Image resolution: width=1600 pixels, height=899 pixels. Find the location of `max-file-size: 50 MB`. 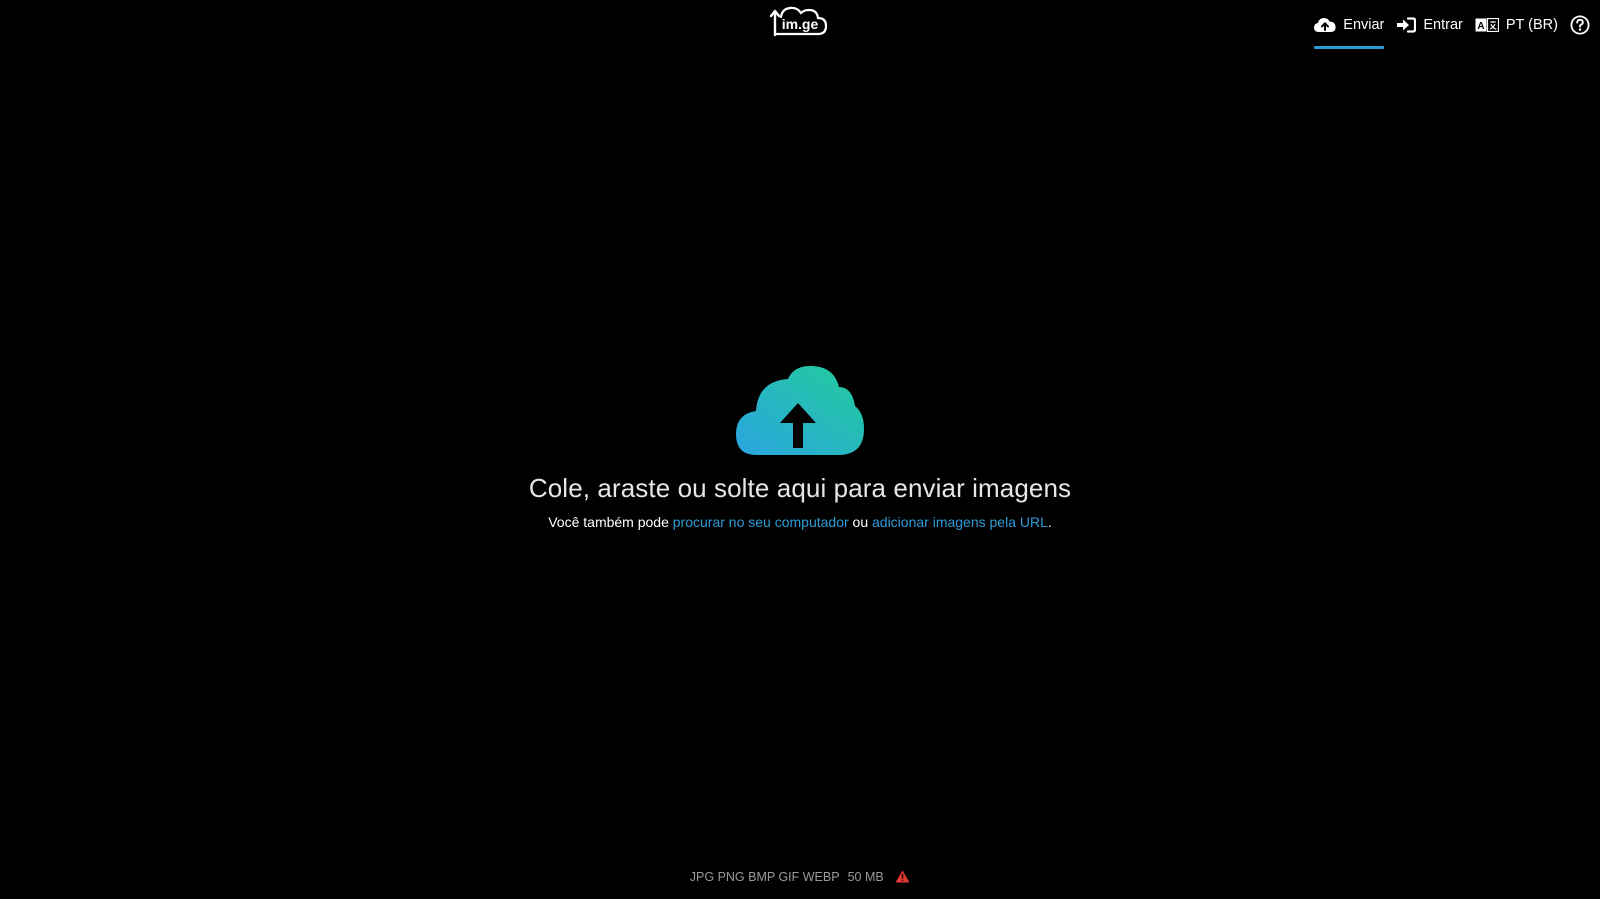

max-file-size: 50 MB is located at coordinates (865, 877).